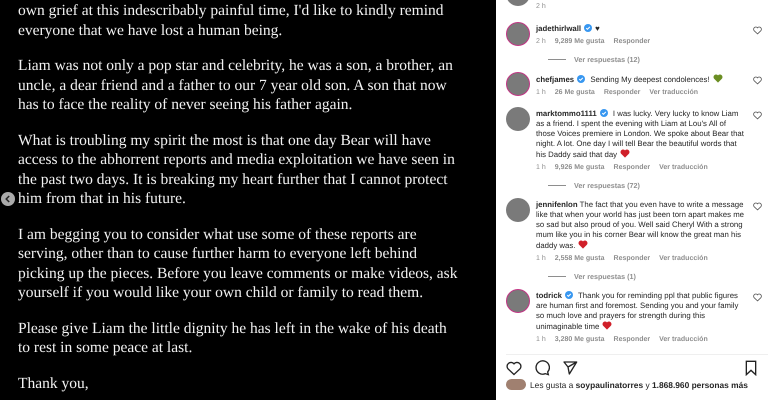  I want to click on post-paragraph: What is troubling my spirit the most is that one day Bear will have access to the abhorrent reports and media exploitation we have seen in the past two days. It is breaking my heart further that I cannot protect him from that in his future., so click(237, 169).